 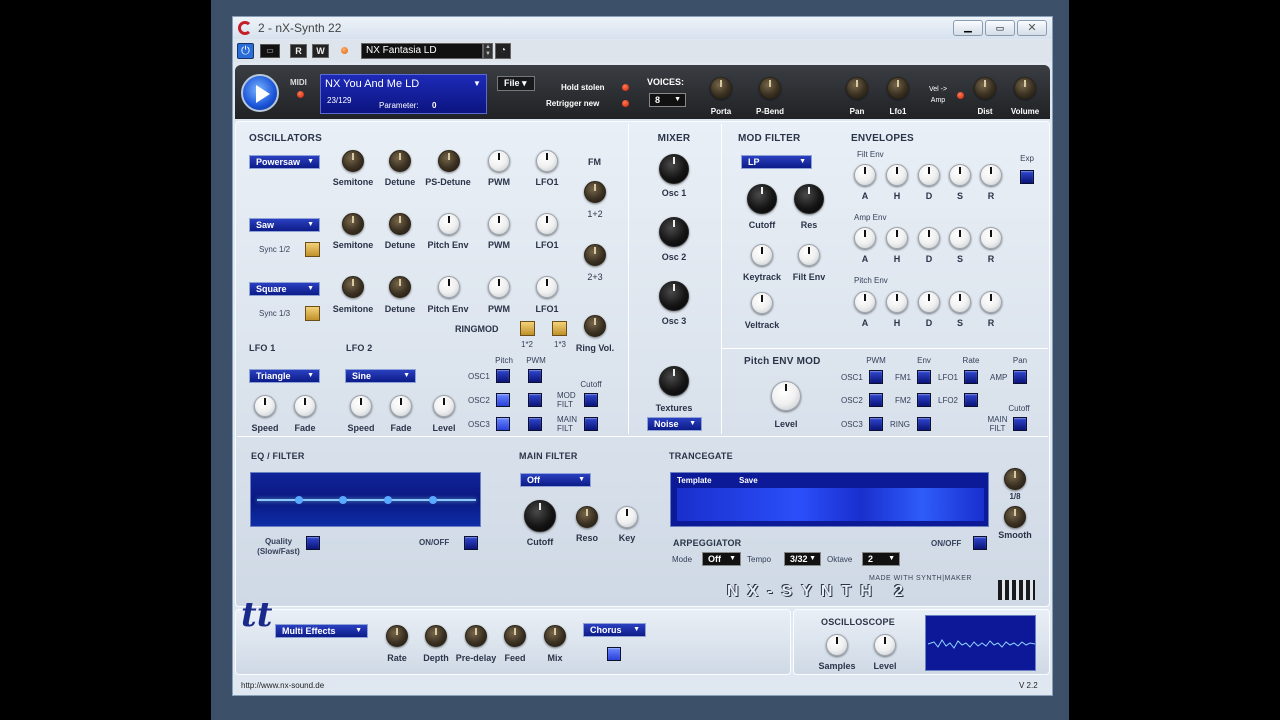 What do you see at coordinates (1015, 479) in the screenshot?
I see `trancegate-rate-knob` at bounding box center [1015, 479].